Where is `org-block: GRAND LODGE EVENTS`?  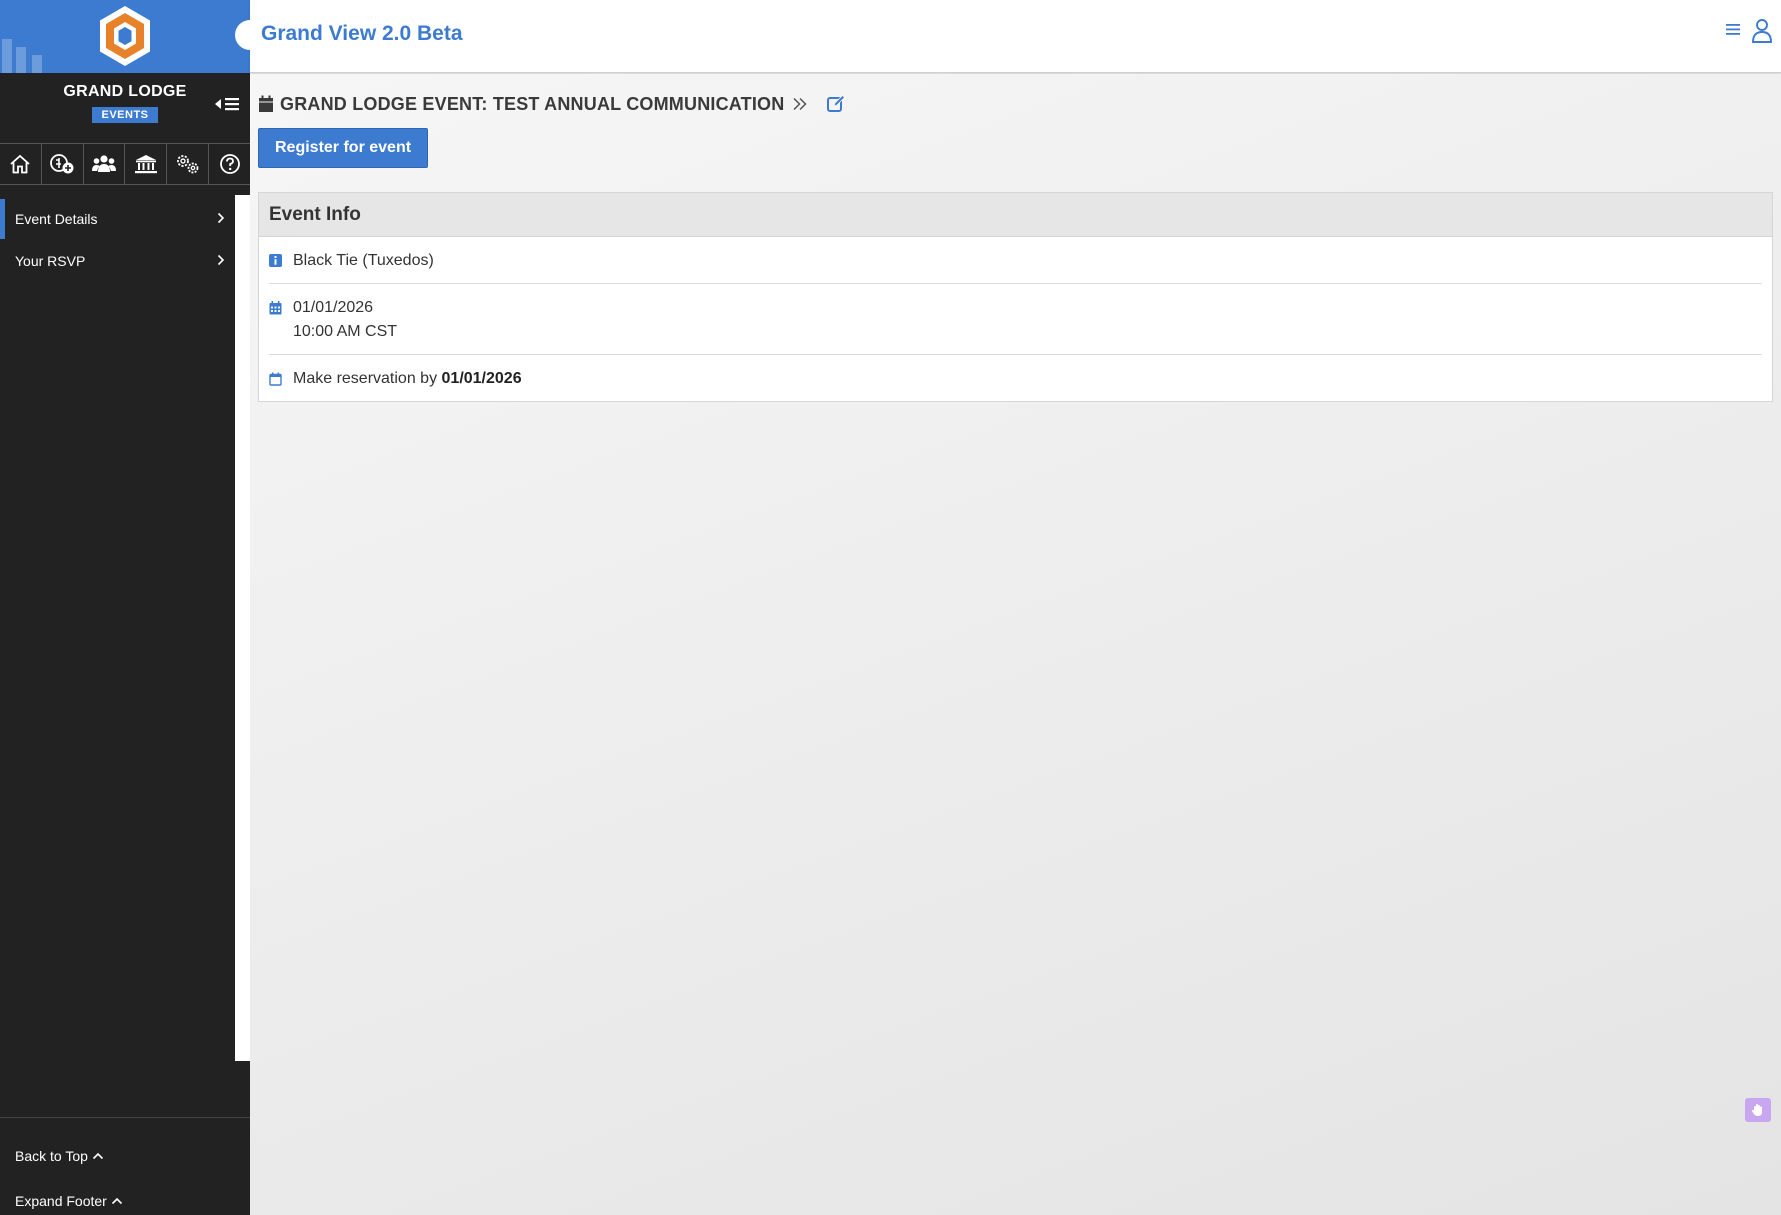
org-block: GRAND LODGE EVENTS is located at coordinates (125, 108).